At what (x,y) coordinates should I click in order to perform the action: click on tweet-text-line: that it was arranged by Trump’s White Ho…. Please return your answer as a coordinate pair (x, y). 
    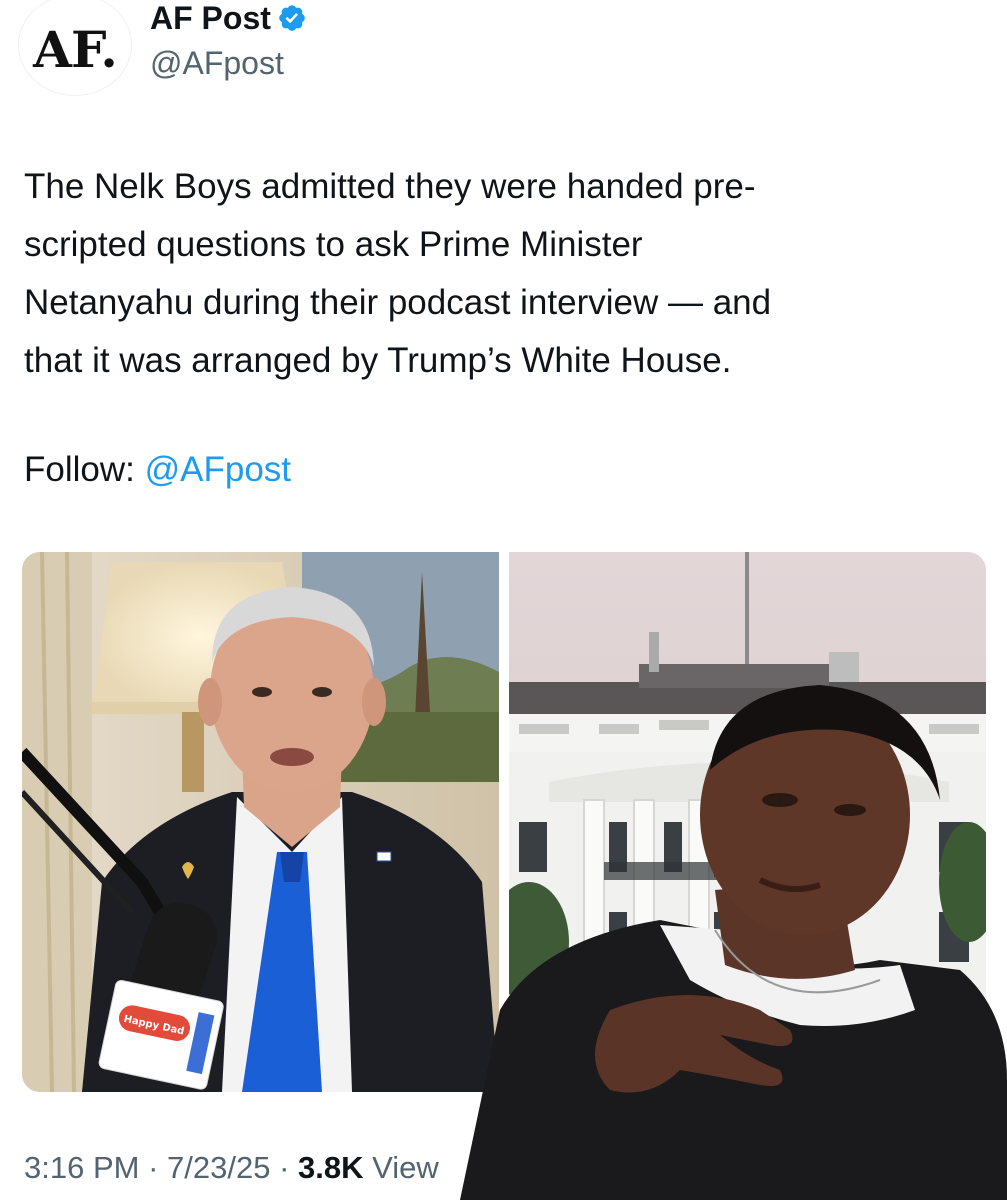
    Looking at the image, I should click on (378, 360).